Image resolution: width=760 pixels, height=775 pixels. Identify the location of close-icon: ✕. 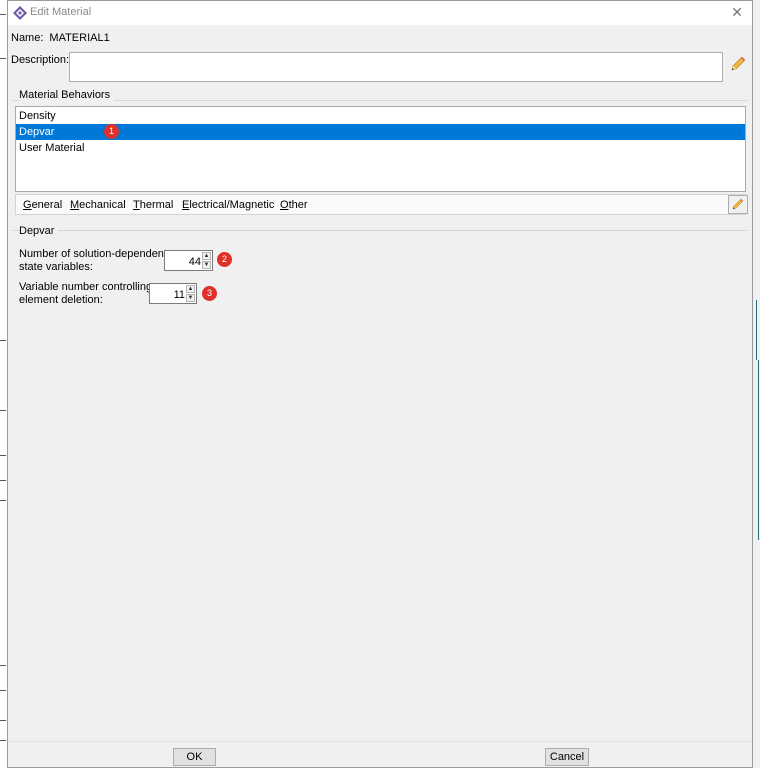
(737, 12).